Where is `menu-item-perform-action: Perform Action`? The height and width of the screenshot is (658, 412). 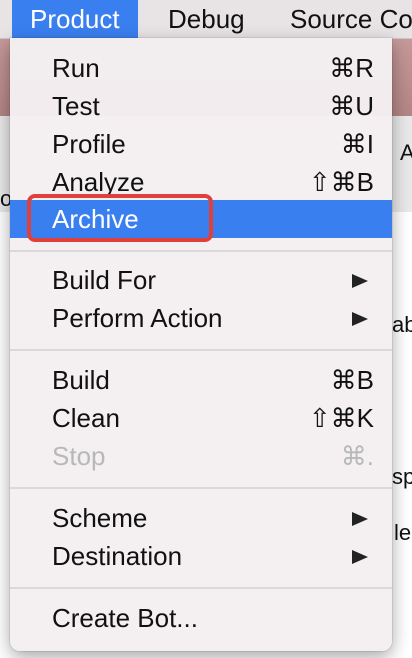
menu-item-perform-action: Perform Action is located at coordinates (201, 318).